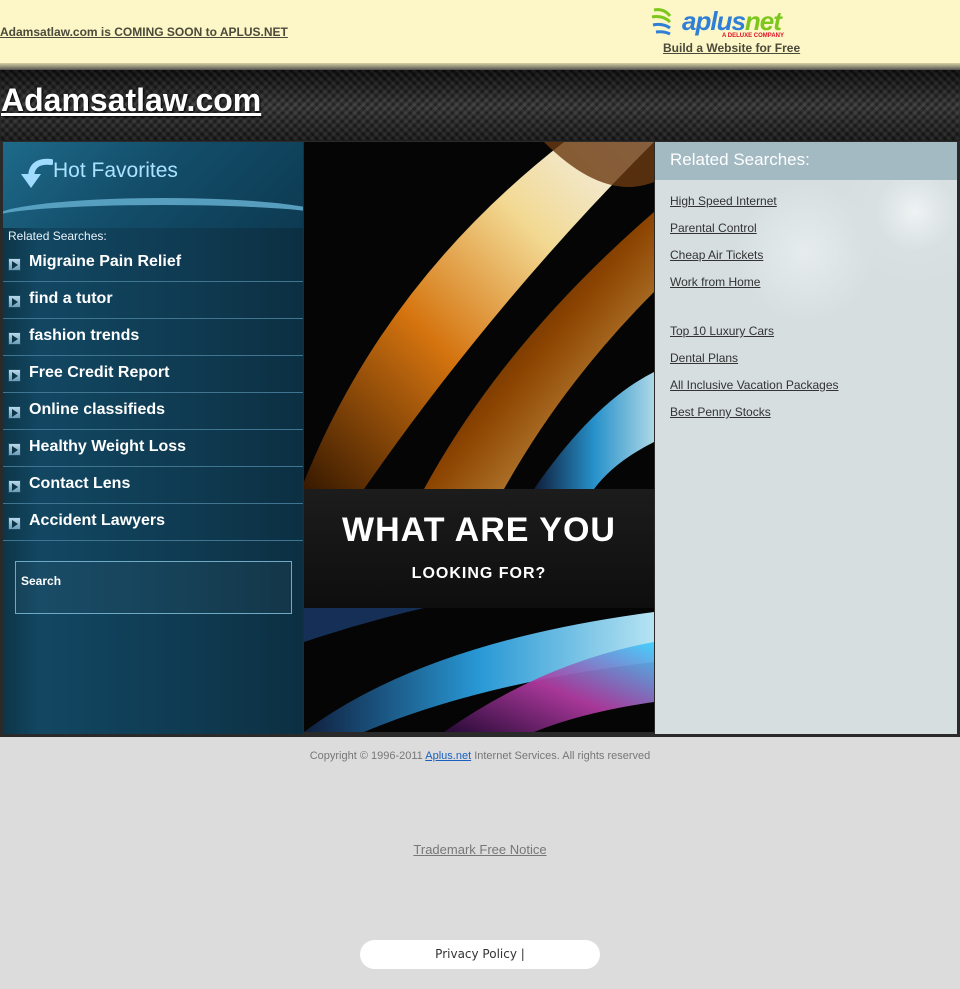  I want to click on related-search-link: High Speed Internet, so click(754, 207).